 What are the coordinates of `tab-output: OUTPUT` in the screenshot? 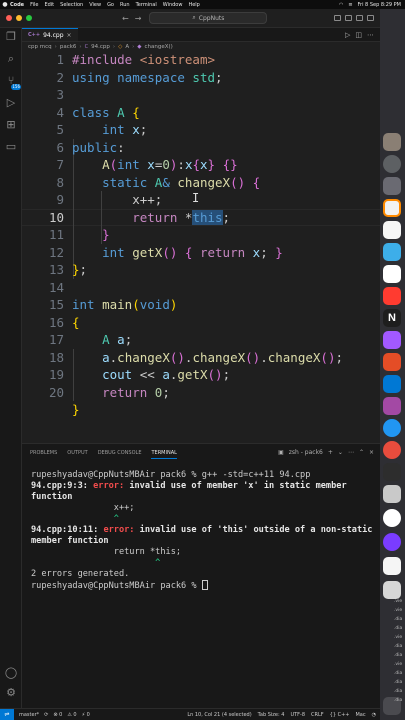 It's located at (77, 453).